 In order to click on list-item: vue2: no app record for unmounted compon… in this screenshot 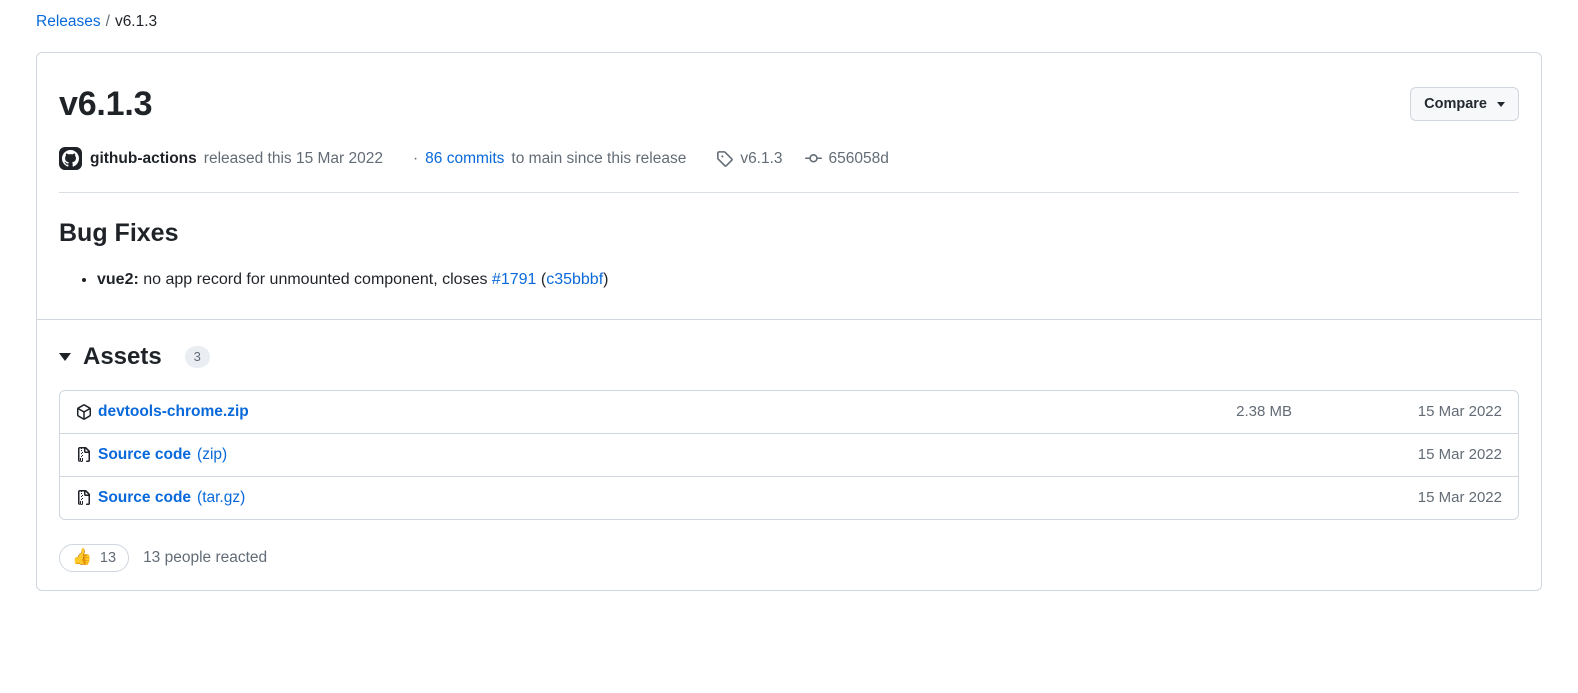, I will do `click(808, 280)`.